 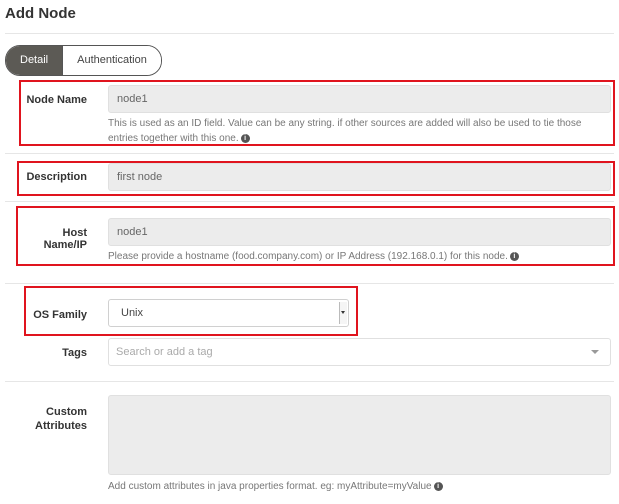 I want to click on hostname-label: Host Name/IP, so click(x=65, y=239).